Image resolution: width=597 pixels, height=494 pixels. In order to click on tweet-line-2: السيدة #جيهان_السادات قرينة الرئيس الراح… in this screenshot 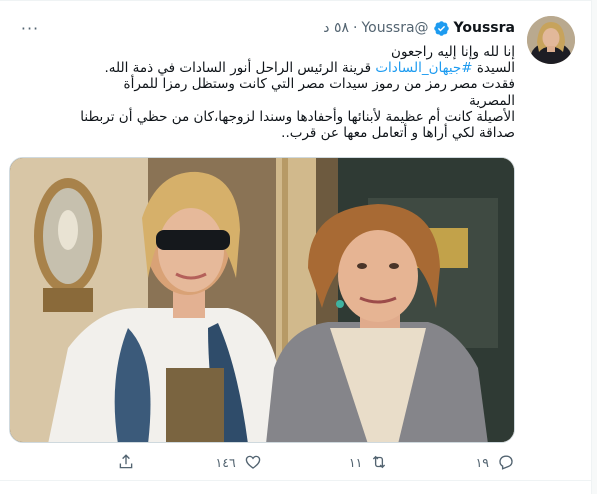, I will do `click(295, 68)`.